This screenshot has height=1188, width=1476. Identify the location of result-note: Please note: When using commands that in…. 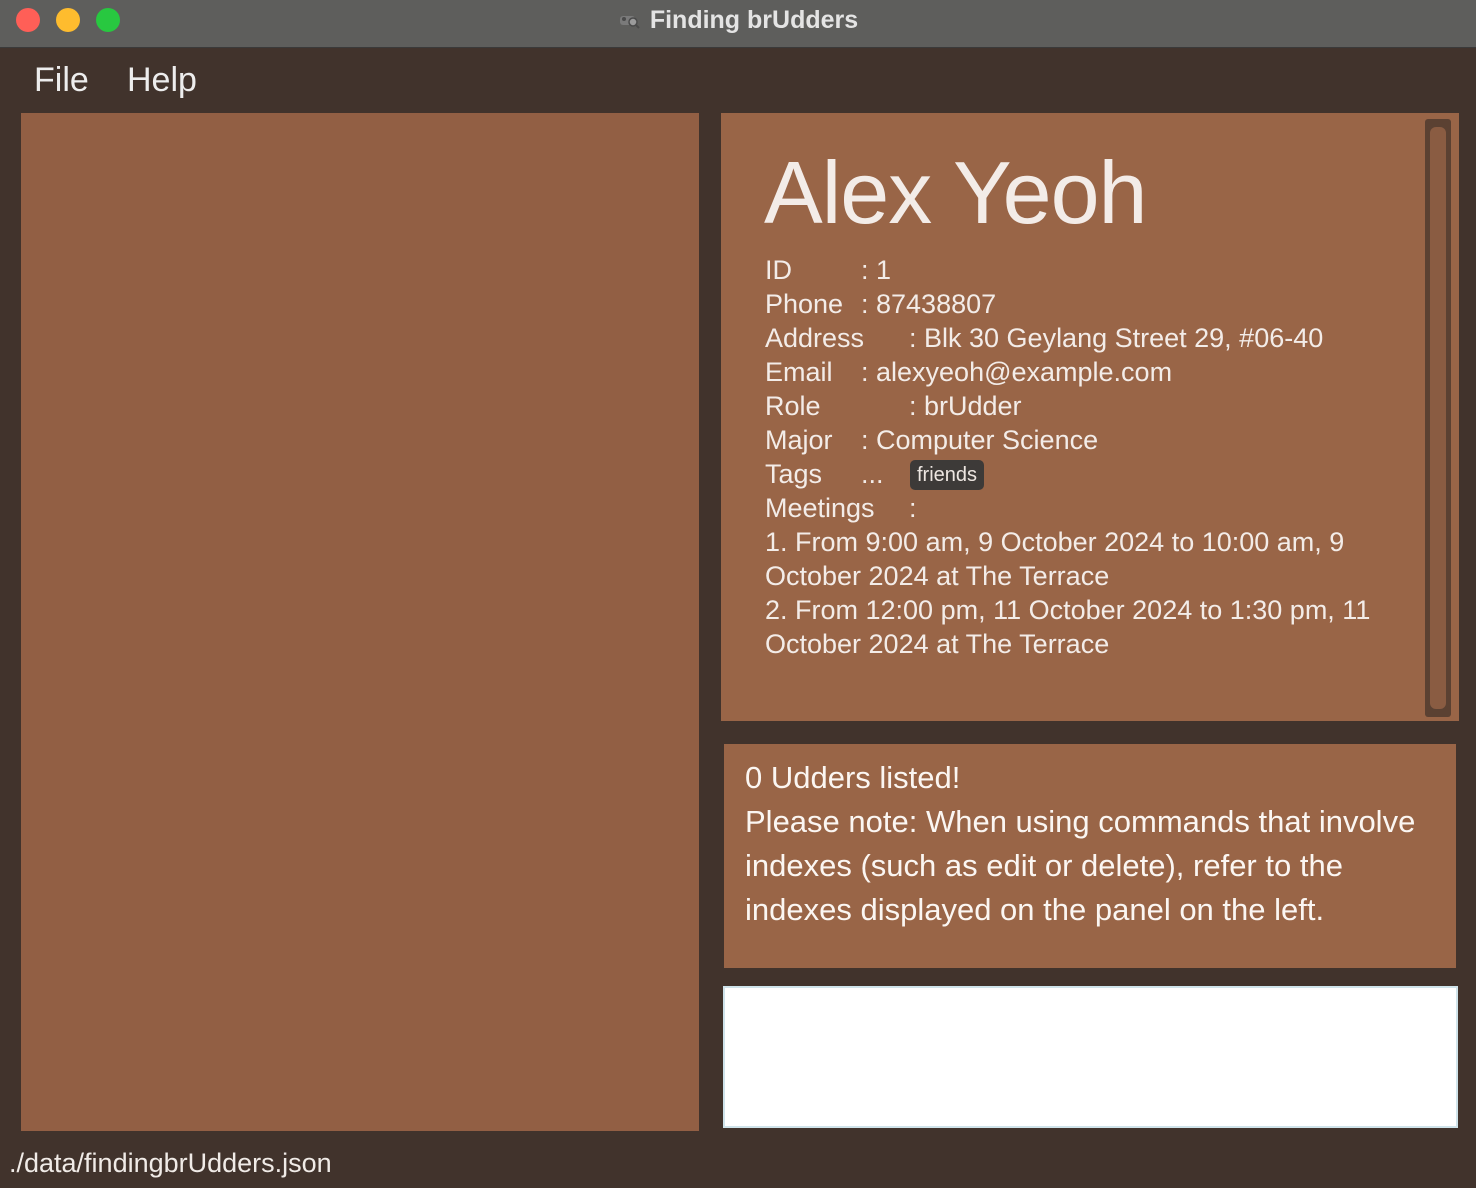
(1080, 865).